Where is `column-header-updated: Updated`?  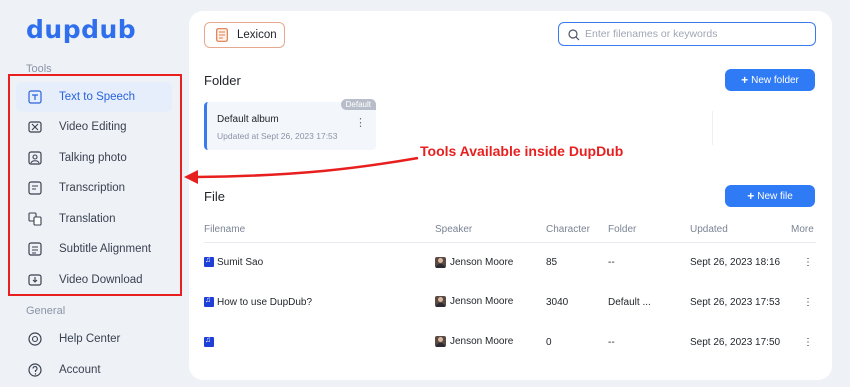 column-header-updated: Updated is located at coordinates (740, 230).